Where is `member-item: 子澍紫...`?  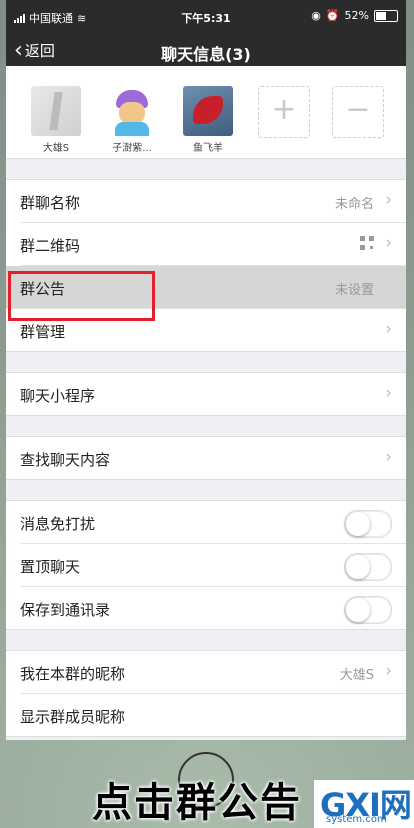 member-item: 子澍紫... is located at coordinates (132, 120).